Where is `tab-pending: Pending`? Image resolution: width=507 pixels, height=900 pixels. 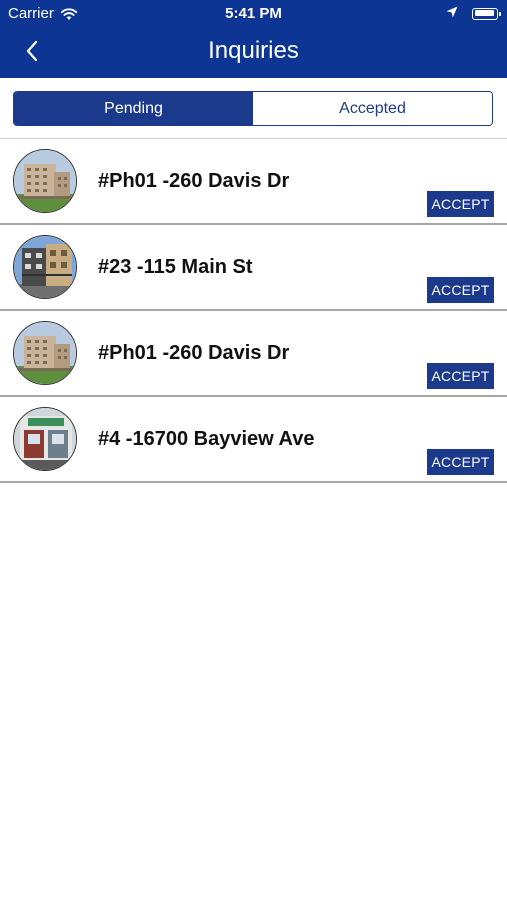 tab-pending: Pending is located at coordinates (133, 108).